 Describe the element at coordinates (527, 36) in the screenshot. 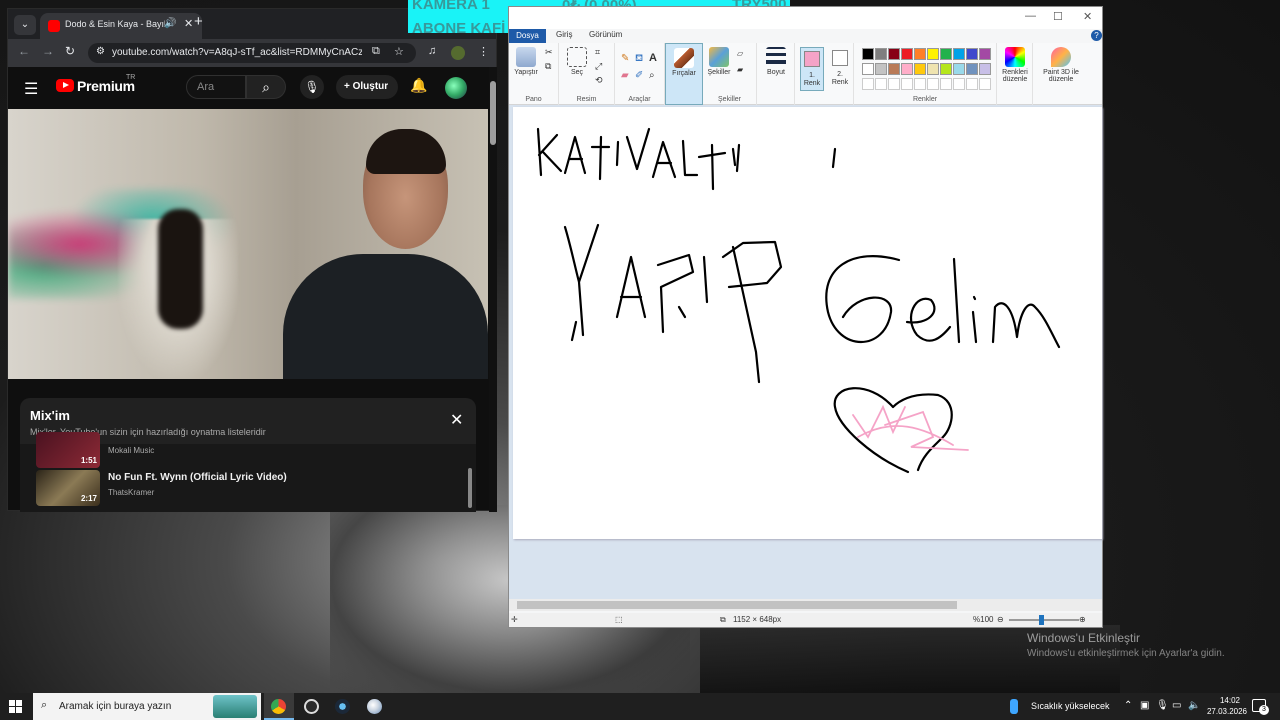

I see `menu-file: Dosya` at that location.